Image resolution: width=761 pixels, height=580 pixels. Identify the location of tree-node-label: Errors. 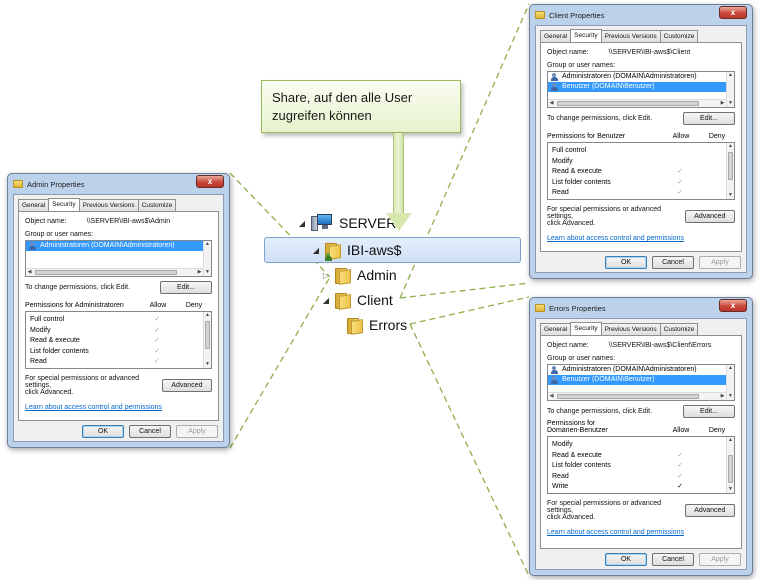
(388, 325).